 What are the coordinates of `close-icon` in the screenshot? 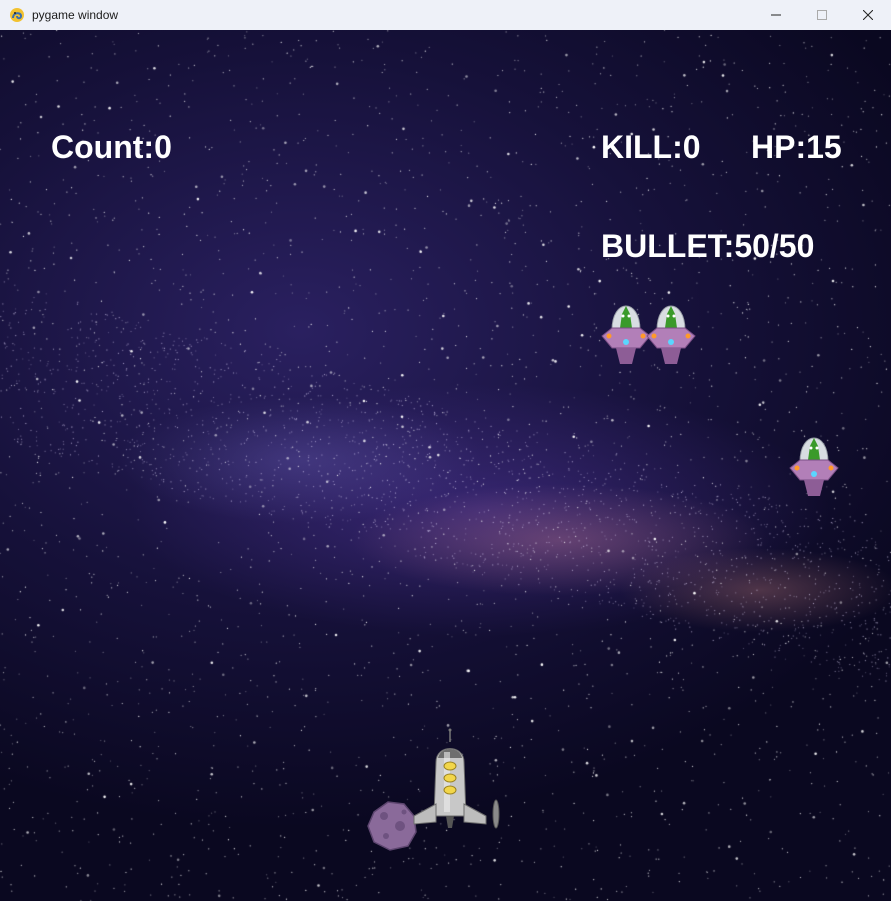 It's located at (868, 15).